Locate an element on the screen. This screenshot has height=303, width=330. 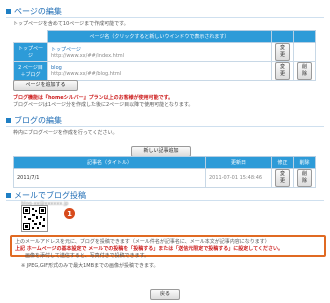
col-title: 記事名（タイトル） is located at coordinates (109, 162).